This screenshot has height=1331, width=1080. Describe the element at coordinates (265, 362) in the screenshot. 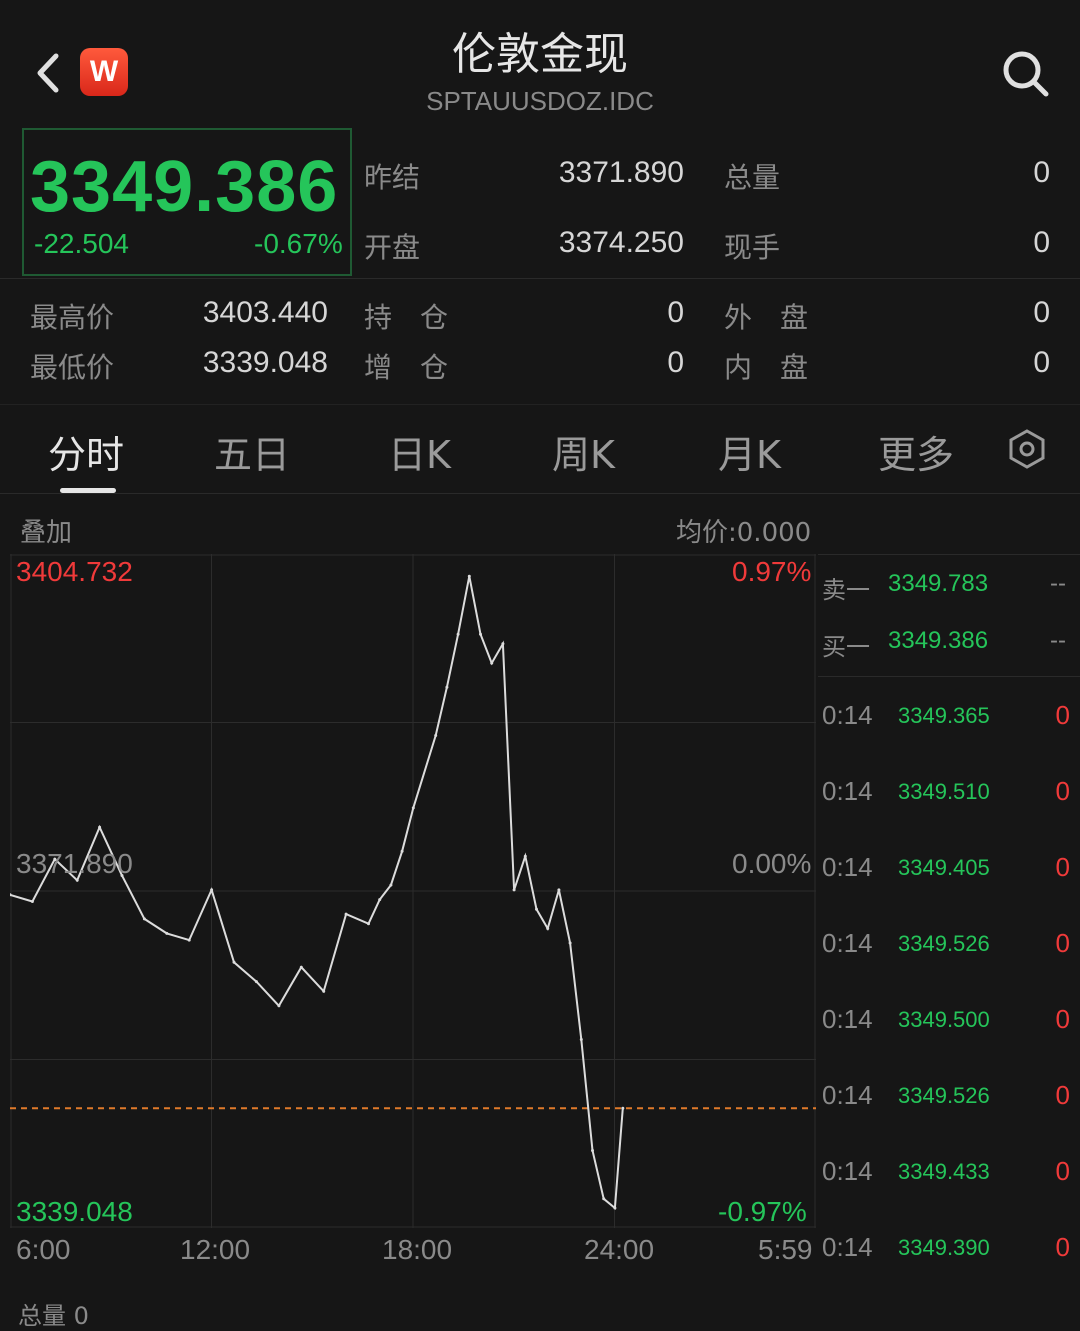

I see `stat-value-low: 3339.048` at that location.